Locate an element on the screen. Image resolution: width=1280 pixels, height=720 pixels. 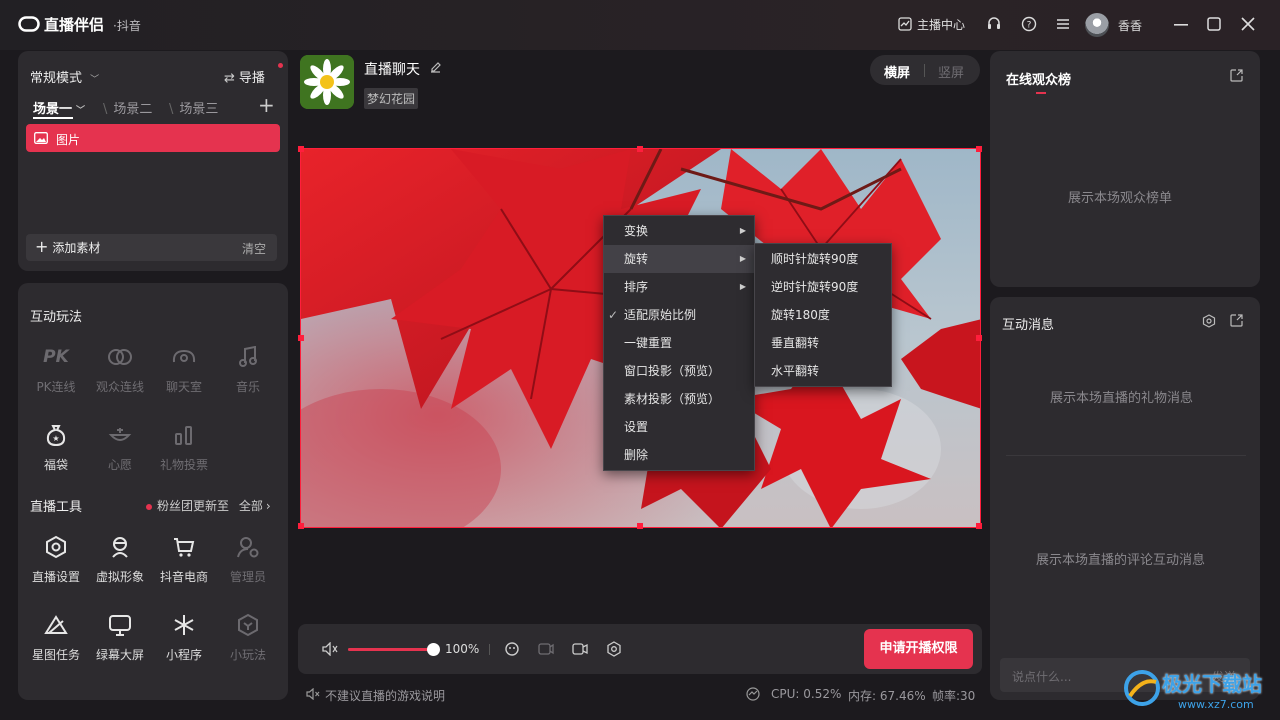
tab-scene-2: \ 场景二 is located at coordinates (127, 107).